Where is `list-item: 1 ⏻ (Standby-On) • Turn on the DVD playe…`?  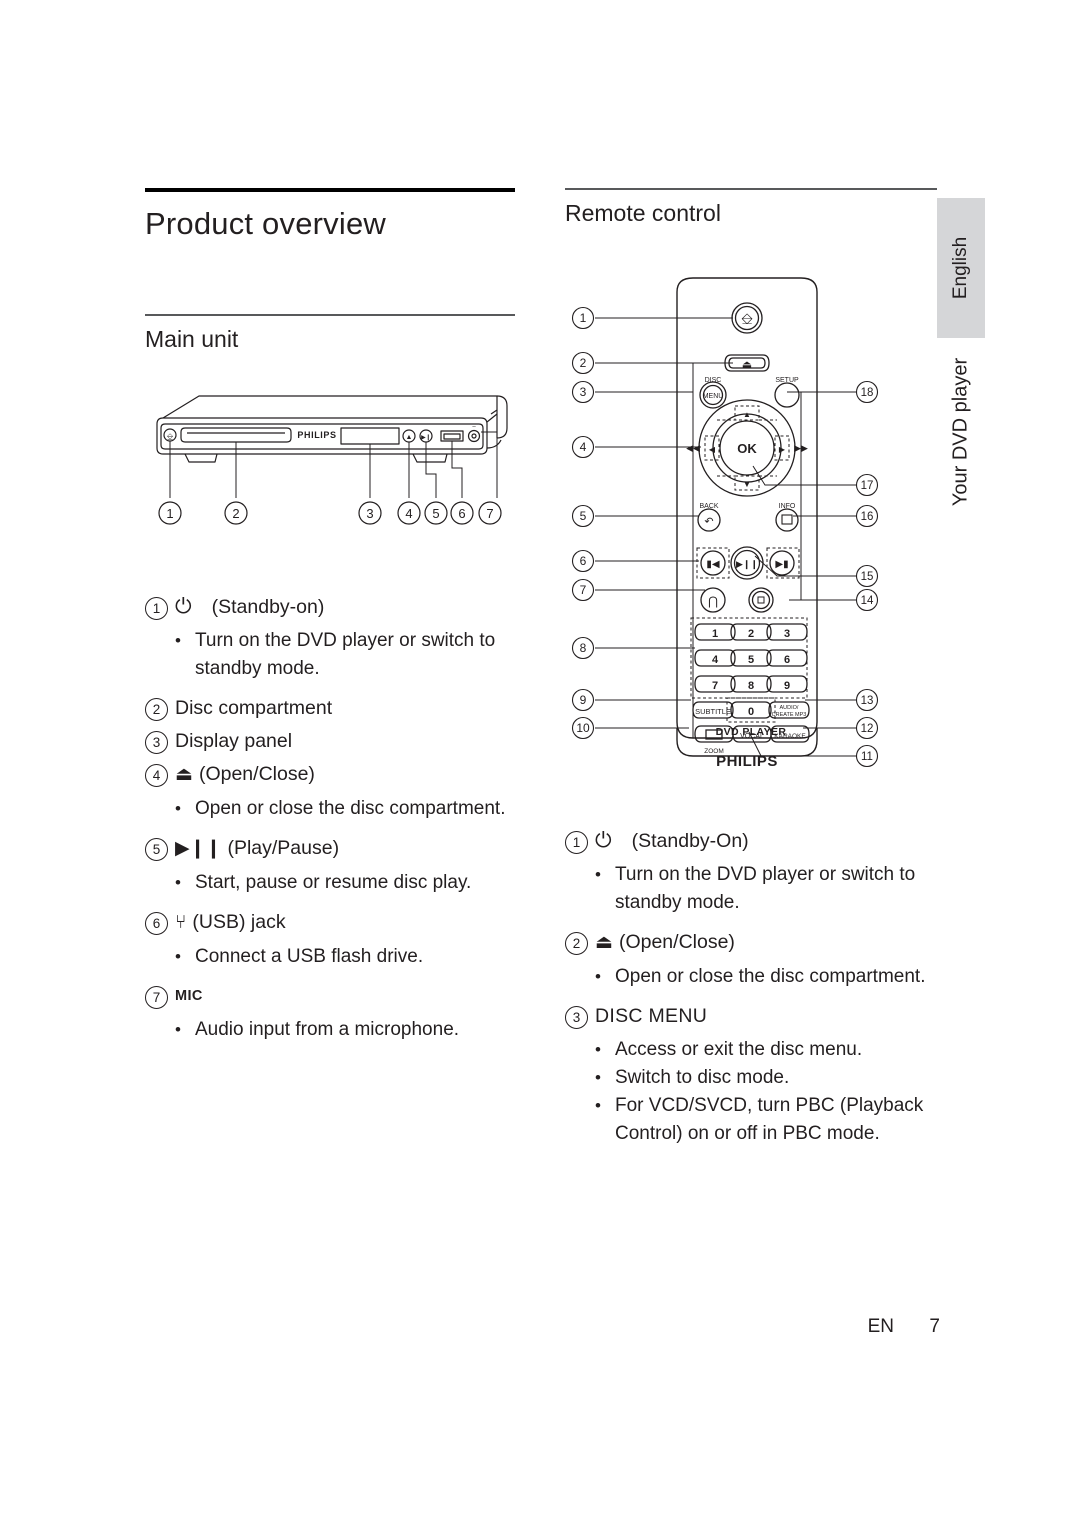 list-item: 1 ⏻ (Standby-On) • Turn on the DVD playe… is located at coordinates (751, 872).